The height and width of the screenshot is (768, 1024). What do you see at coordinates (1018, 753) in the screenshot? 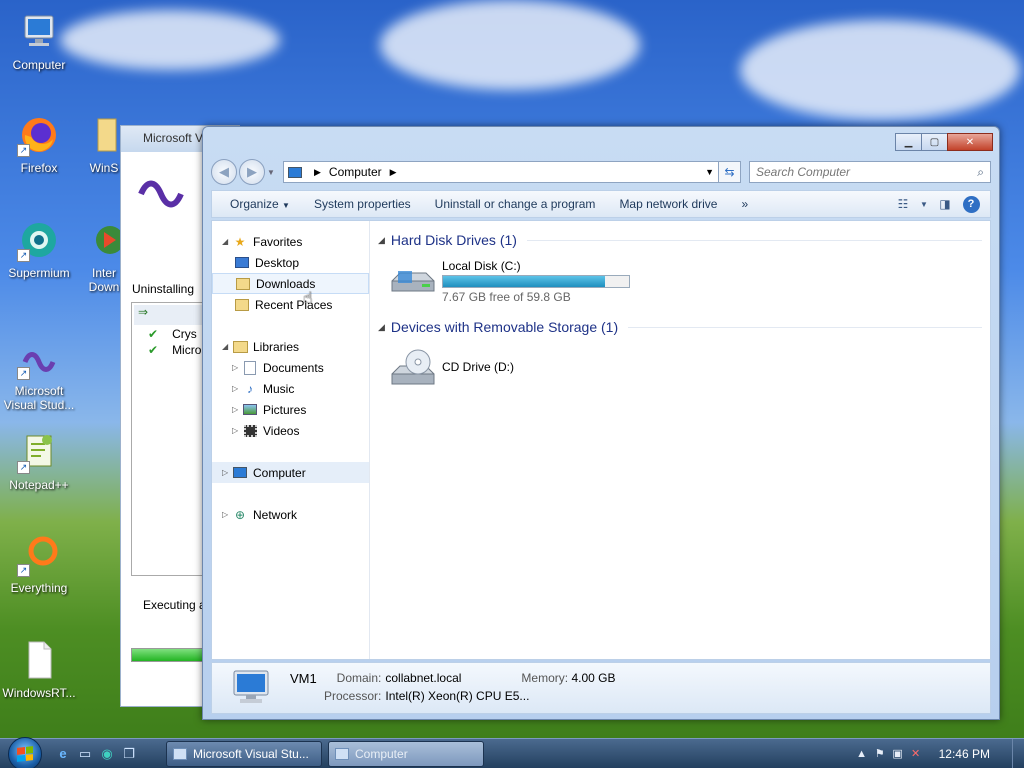
I see `show-desktop-button` at bounding box center [1018, 753].